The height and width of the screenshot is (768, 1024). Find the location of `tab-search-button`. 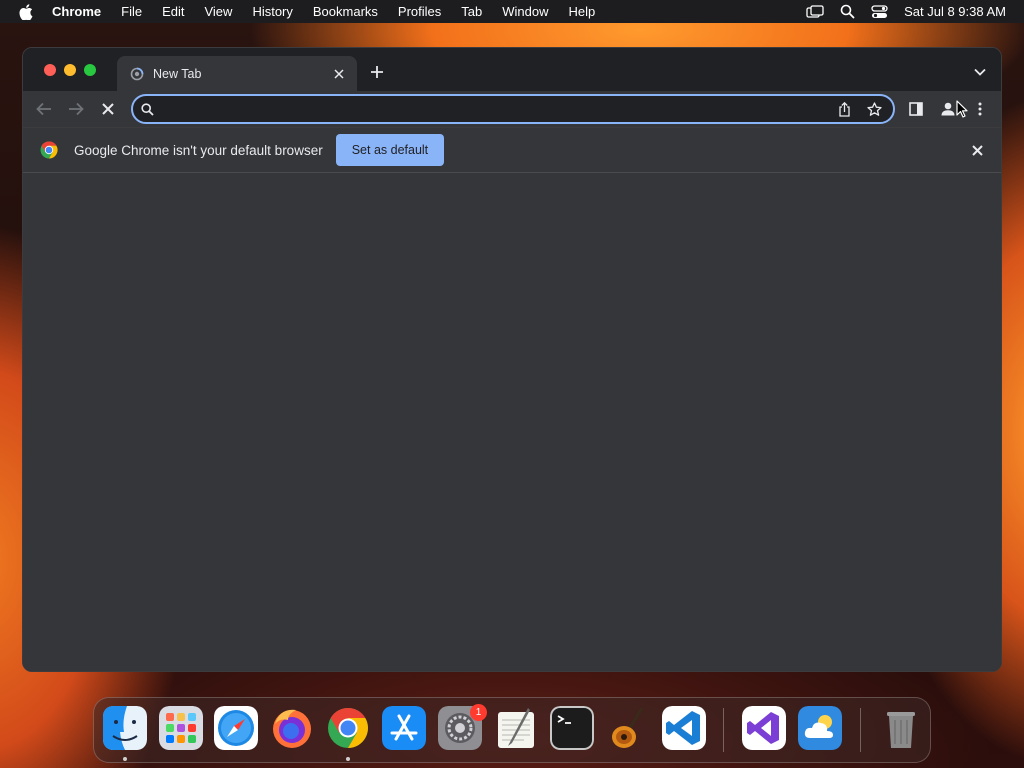

tab-search-button is located at coordinates (980, 72).